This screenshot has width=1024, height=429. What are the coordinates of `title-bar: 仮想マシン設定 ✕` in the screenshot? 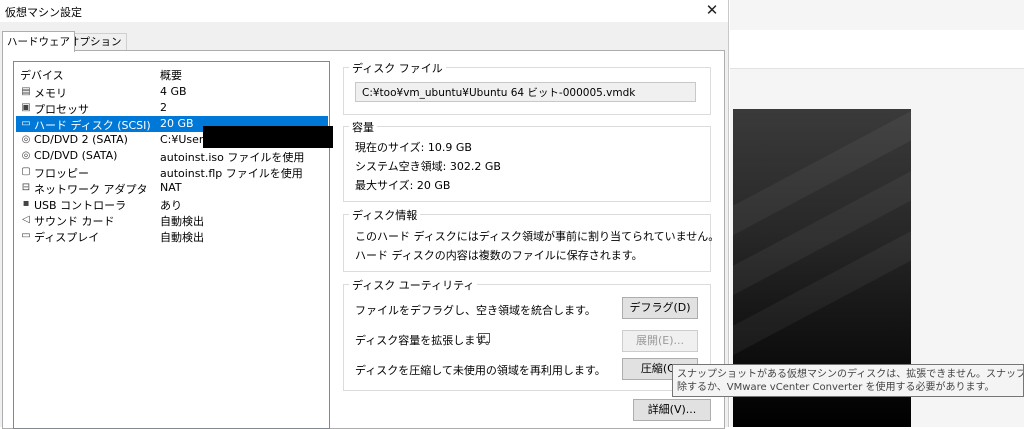 It's located at (364, 11).